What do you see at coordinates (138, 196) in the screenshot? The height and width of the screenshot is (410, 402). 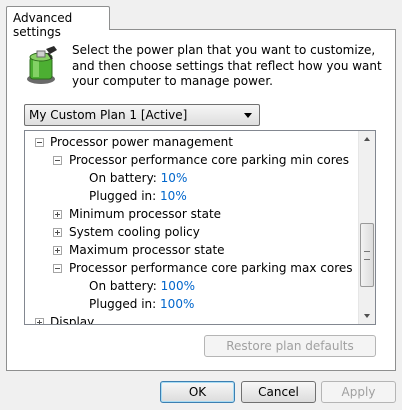 I see `setting-min-plugged-in: Plugged in: 10%` at bounding box center [138, 196].